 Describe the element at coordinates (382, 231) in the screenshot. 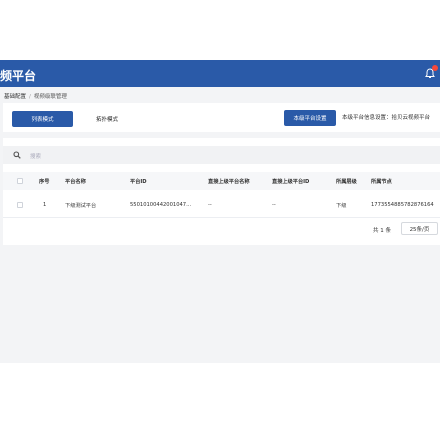

I see `pagination-total: 共 1 条` at that location.